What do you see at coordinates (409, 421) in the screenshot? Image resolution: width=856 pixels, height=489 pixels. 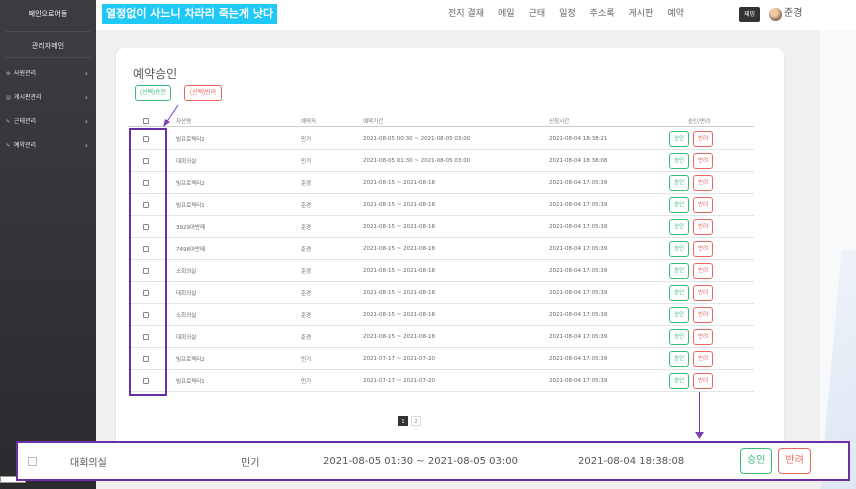 I see `pagination: 1 2` at bounding box center [409, 421].